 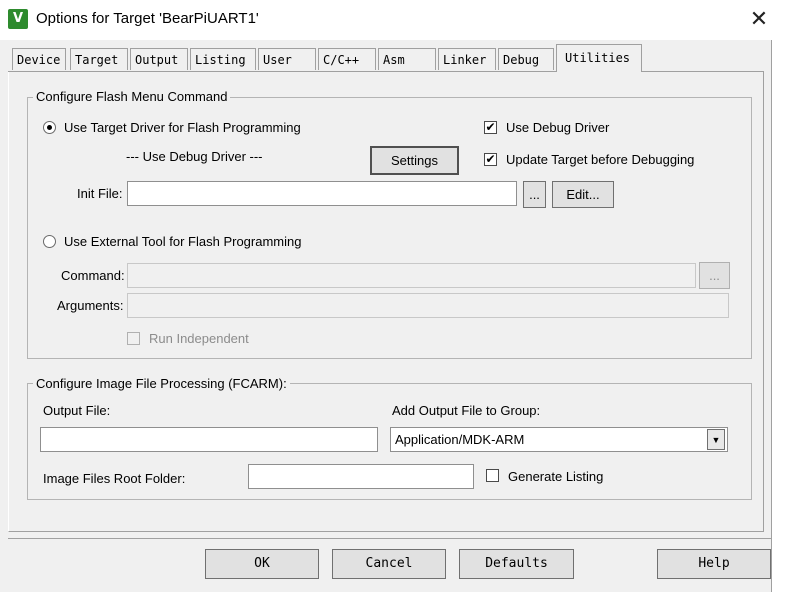 What do you see at coordinates (347, 59) in the screenshot?
I see `tab-cpp: C/C++` at bounding box center [347, 59].